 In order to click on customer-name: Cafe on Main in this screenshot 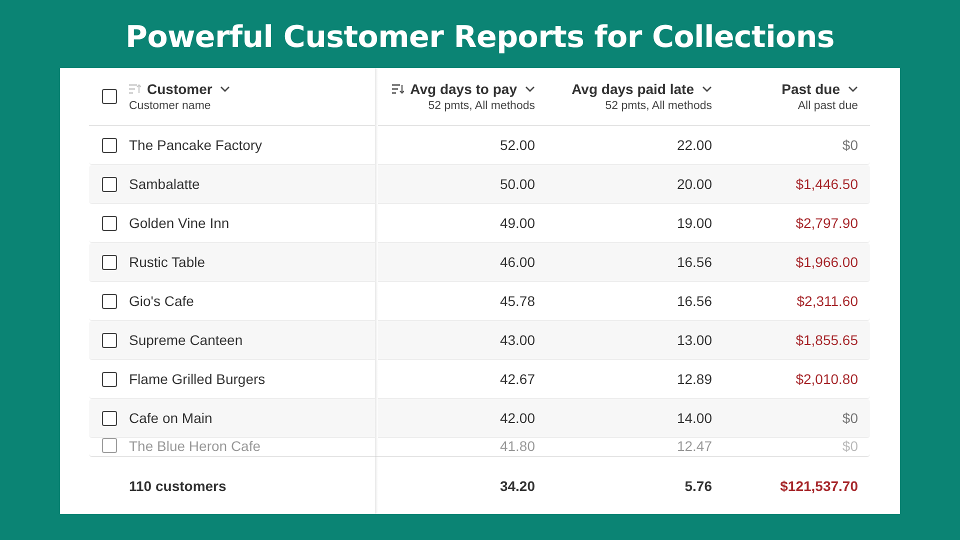, I will do `click(171, 418)`.